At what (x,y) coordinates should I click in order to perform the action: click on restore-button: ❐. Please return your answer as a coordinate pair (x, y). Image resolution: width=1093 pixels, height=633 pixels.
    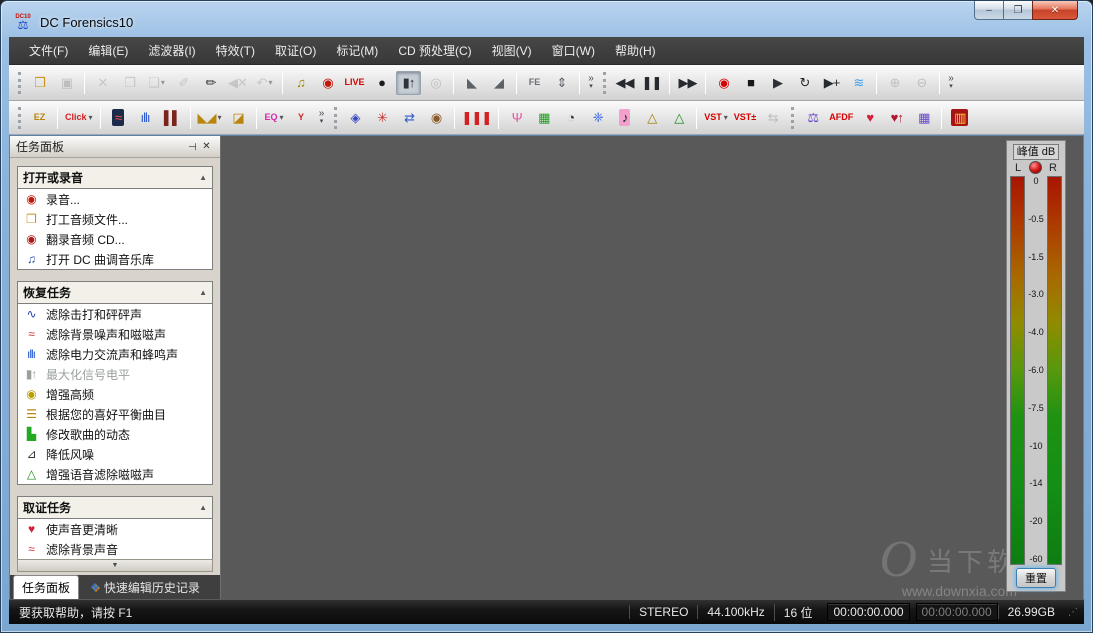
    Looking at the image, I should click on (1018, 10).